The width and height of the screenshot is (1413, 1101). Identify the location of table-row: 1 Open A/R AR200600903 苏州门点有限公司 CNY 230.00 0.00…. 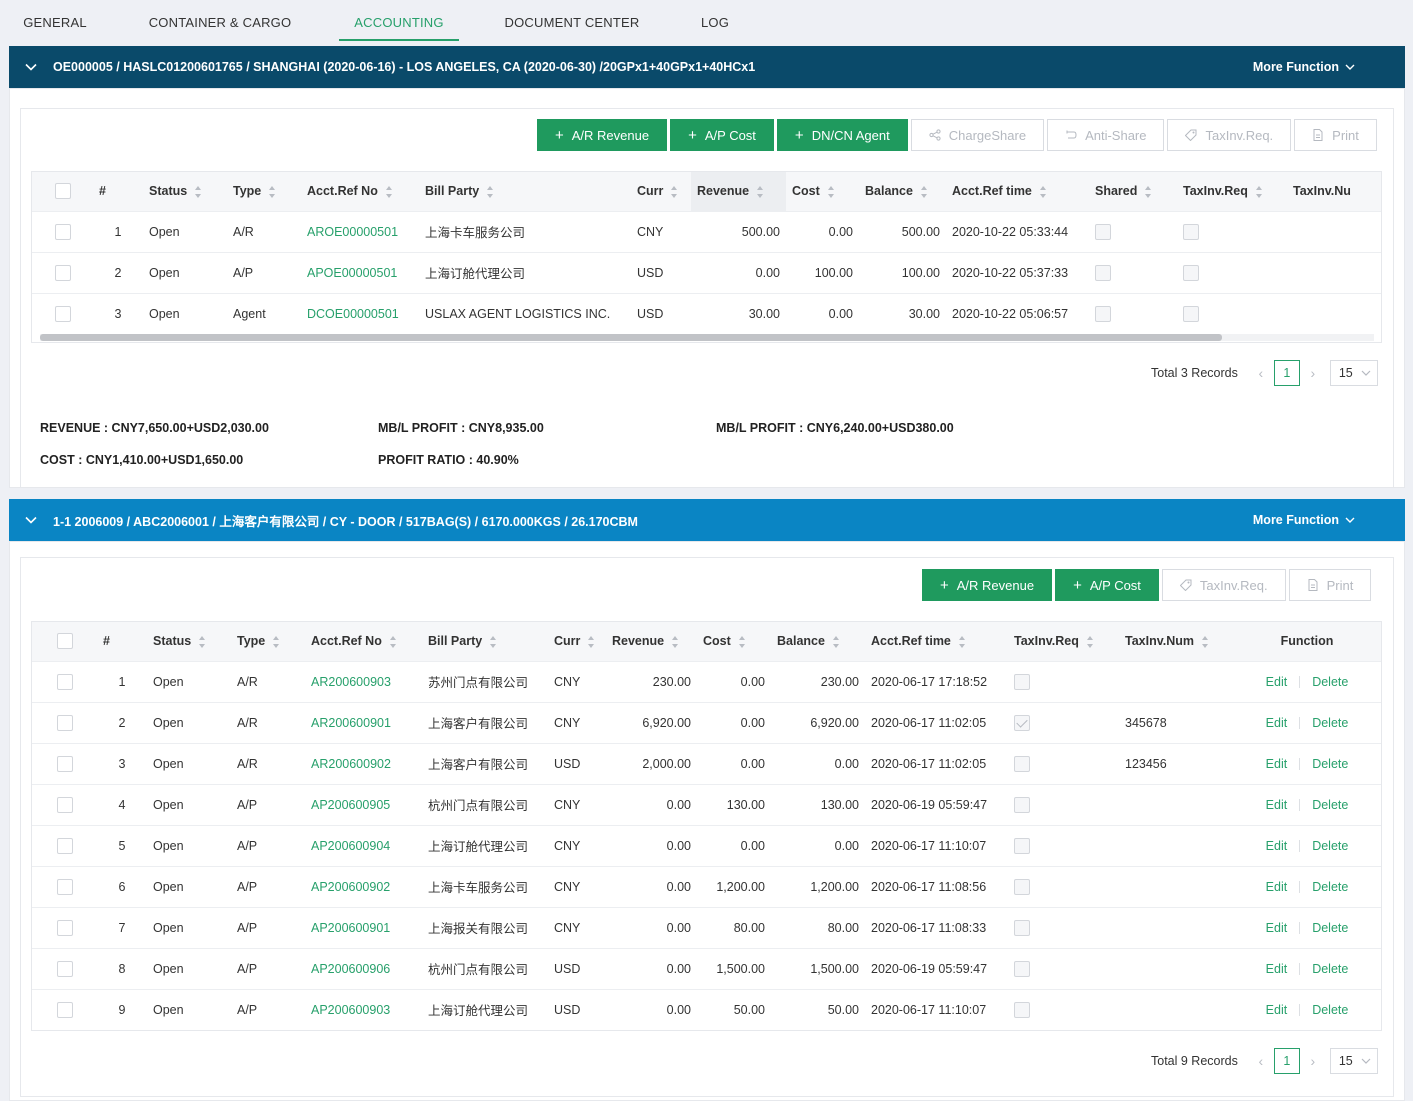
(706, 681).